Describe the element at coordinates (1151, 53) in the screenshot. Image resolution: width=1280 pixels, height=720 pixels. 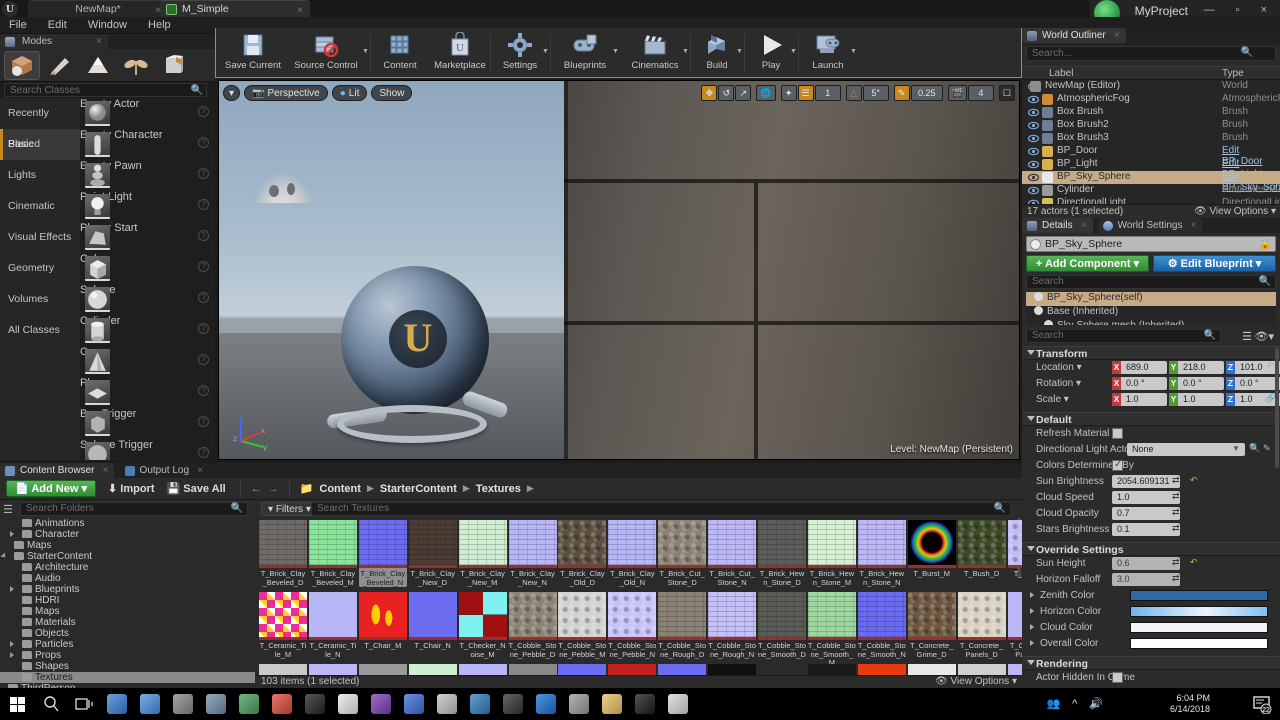
I see `outliner-search-input: Search... 🔍 ✚` at that location.